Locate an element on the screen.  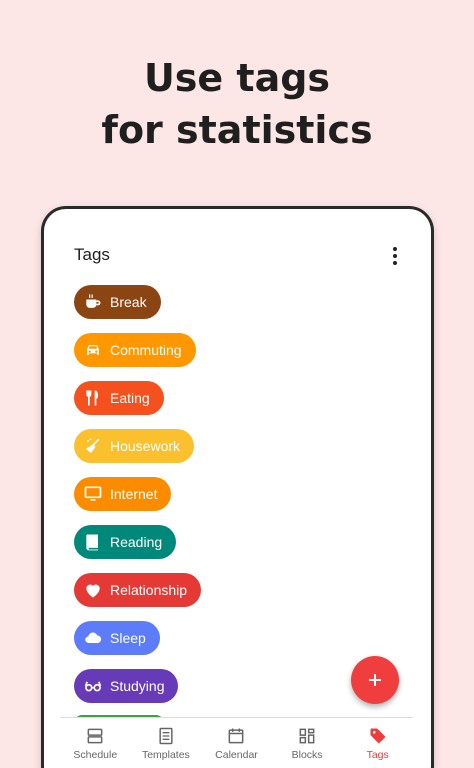
tag-chip-studying: Studying is located at coordinates (126, 686).